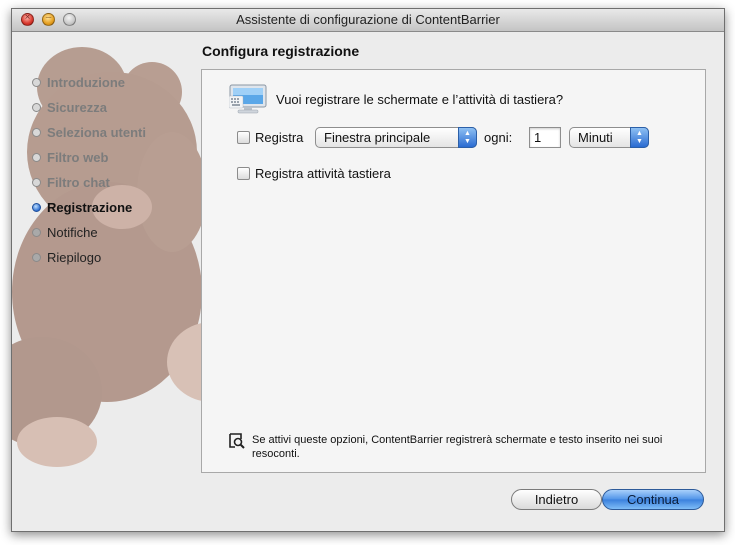 The height and width of the screenshot is (545, 735). I want to click on record-target-popup: Finestra principale ▲ ▼, so click(396, 137).